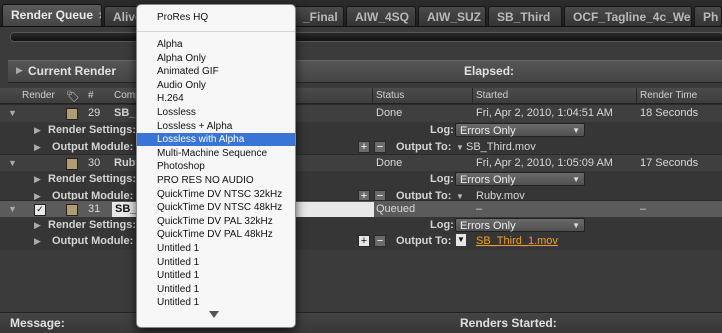 The height and width of the screenshot is (333, 722). What do you see at coordinates (216, 98) in the screenshot?
I see `menu-item: H.264` at bounding box center [216, 98].